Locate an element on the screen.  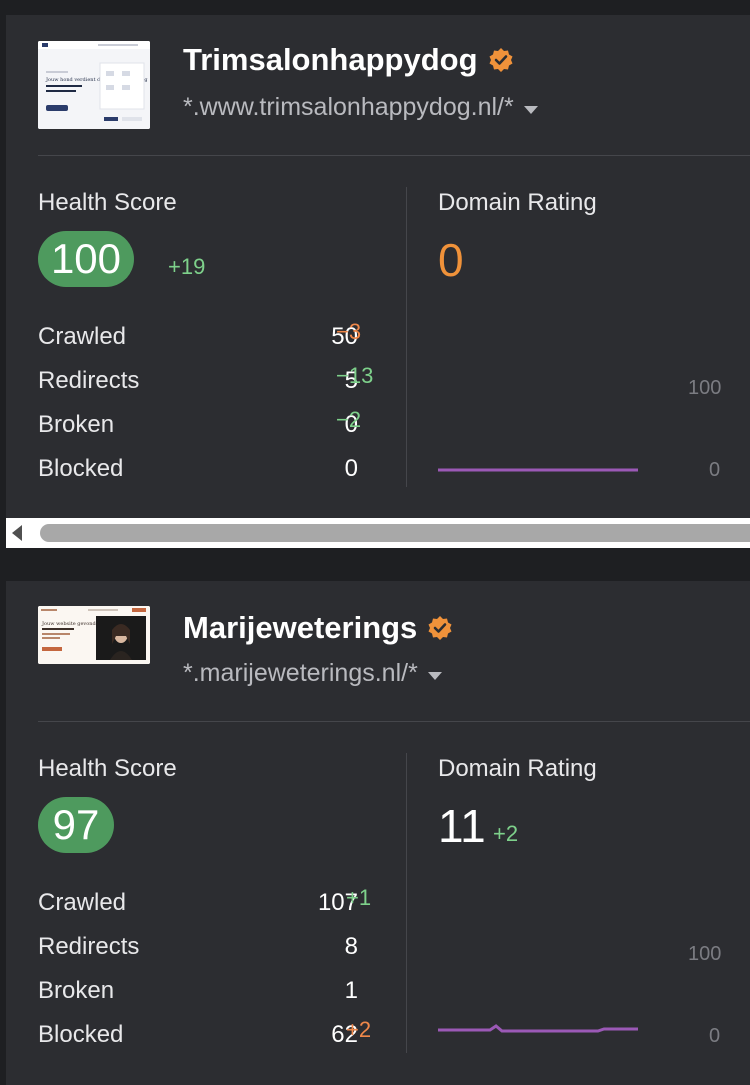
stat-delta: +2 is located at coordinates (359, 1029).